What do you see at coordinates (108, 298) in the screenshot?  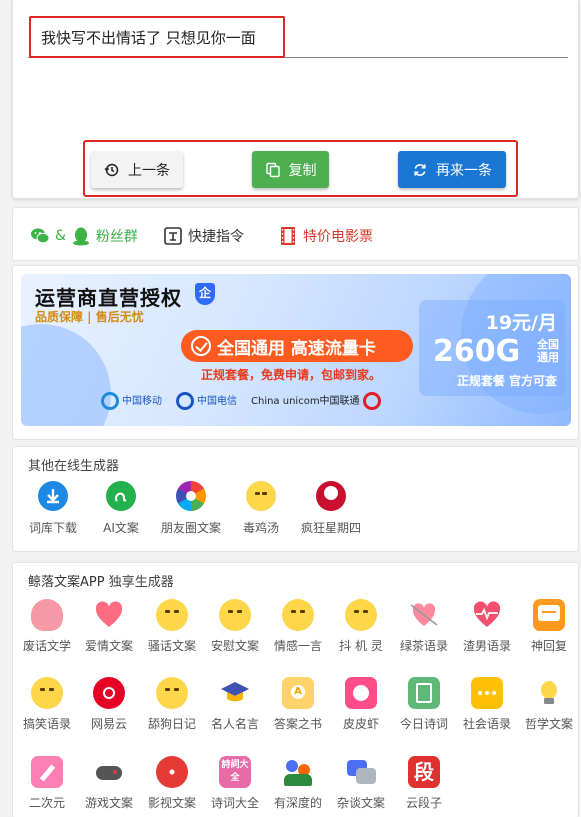 I see `banner-title: 运营商直营授权` at bounding box center [108, 298].